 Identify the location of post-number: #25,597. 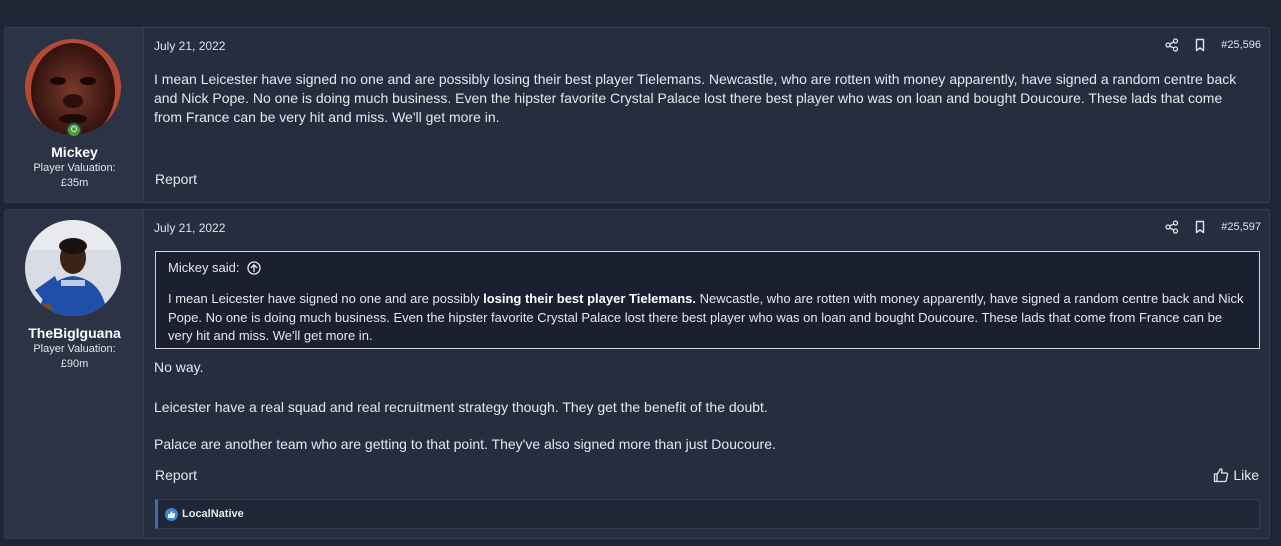
(1241, 227).